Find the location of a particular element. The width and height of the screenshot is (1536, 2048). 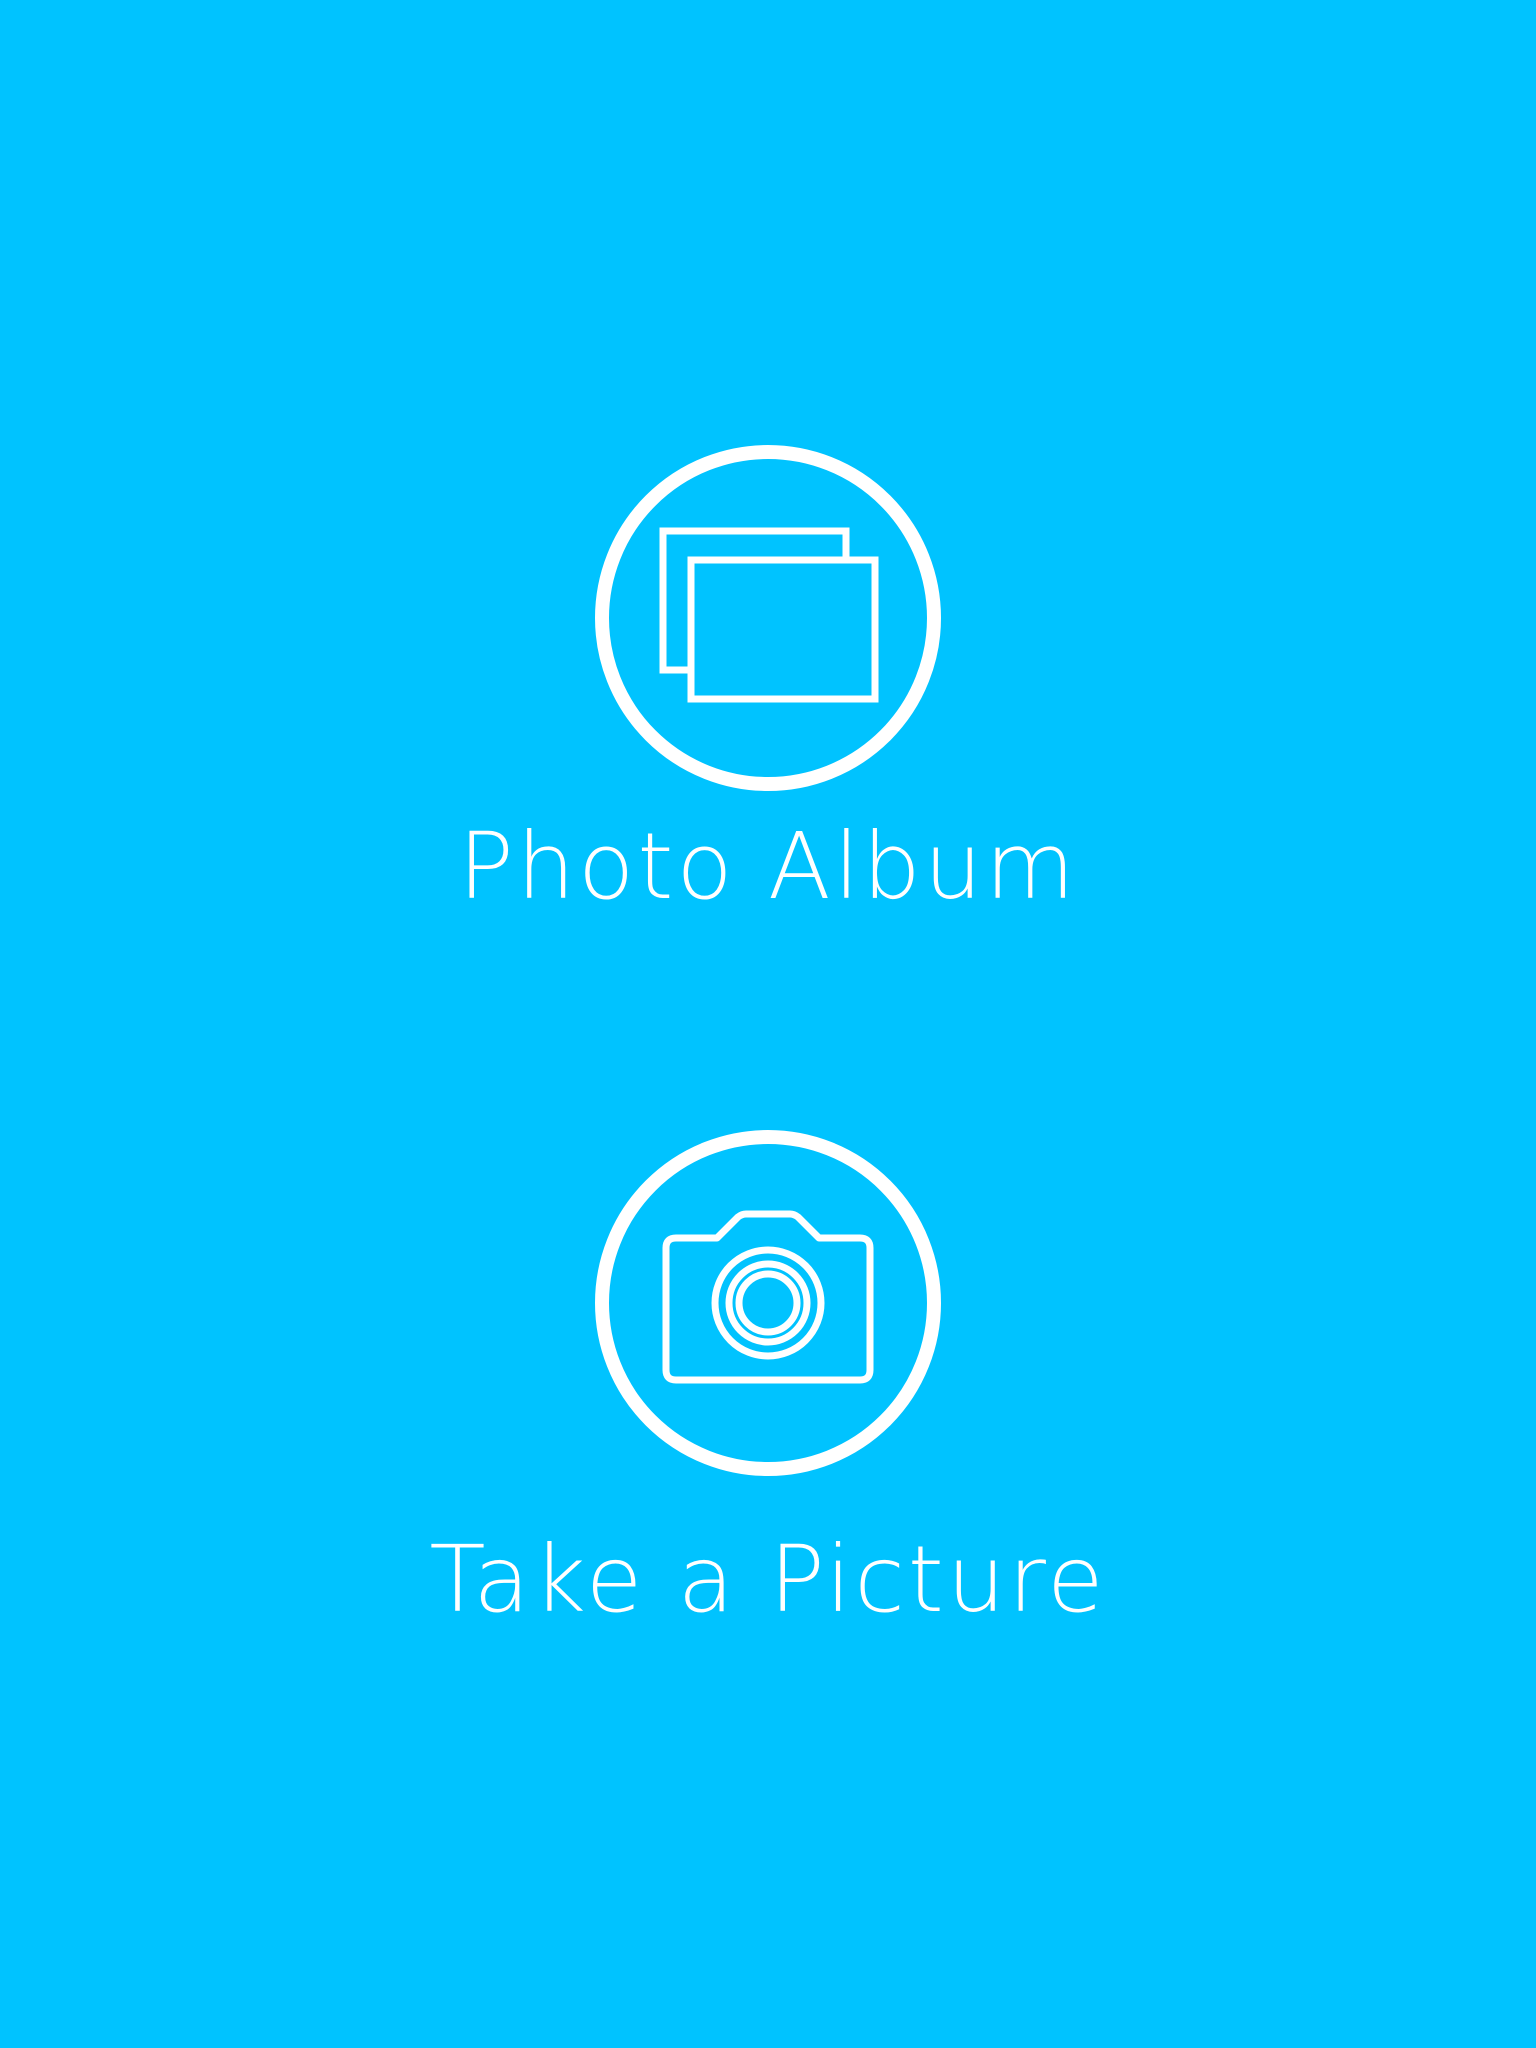

photo-album-label: Photo Album is located at coordinates (768, 866).